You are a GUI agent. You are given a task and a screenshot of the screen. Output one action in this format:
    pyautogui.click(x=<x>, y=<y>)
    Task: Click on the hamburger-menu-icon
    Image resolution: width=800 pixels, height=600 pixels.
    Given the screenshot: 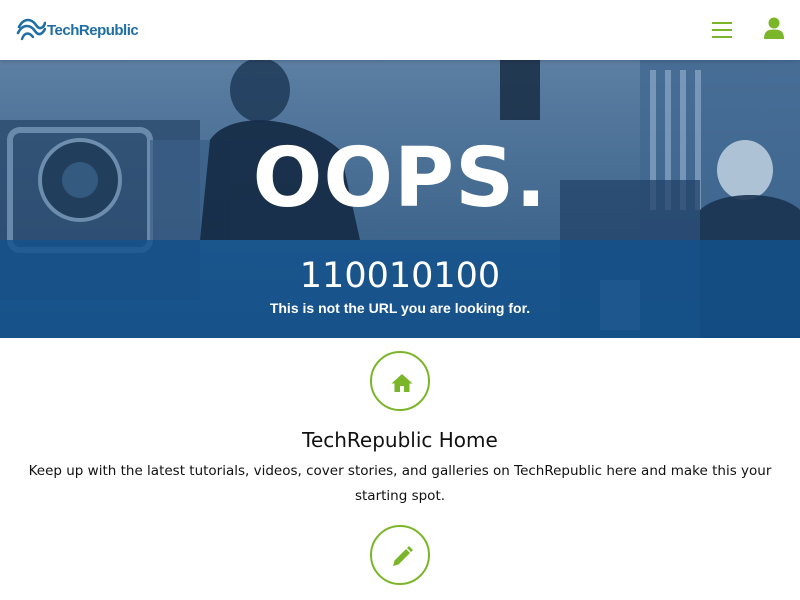 What is the action you would take?
    pyautogui.click(x=722, y=31)
    